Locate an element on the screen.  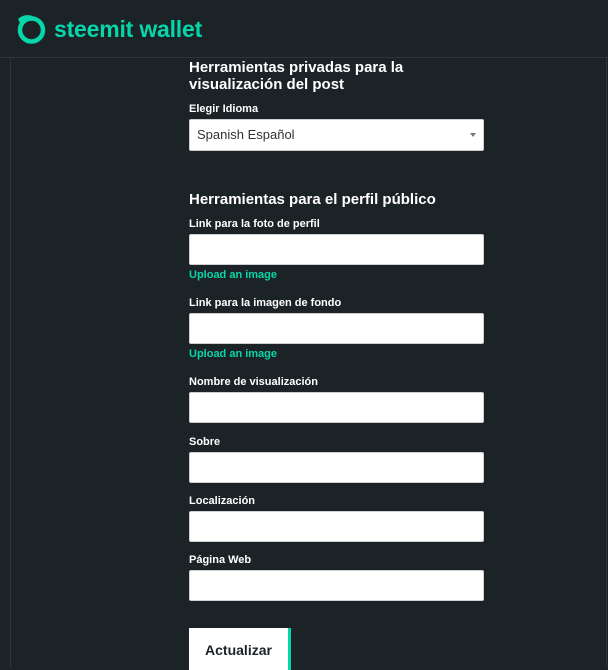
display-name-label: Nombre de visualización is located at coordinates (253, 382).